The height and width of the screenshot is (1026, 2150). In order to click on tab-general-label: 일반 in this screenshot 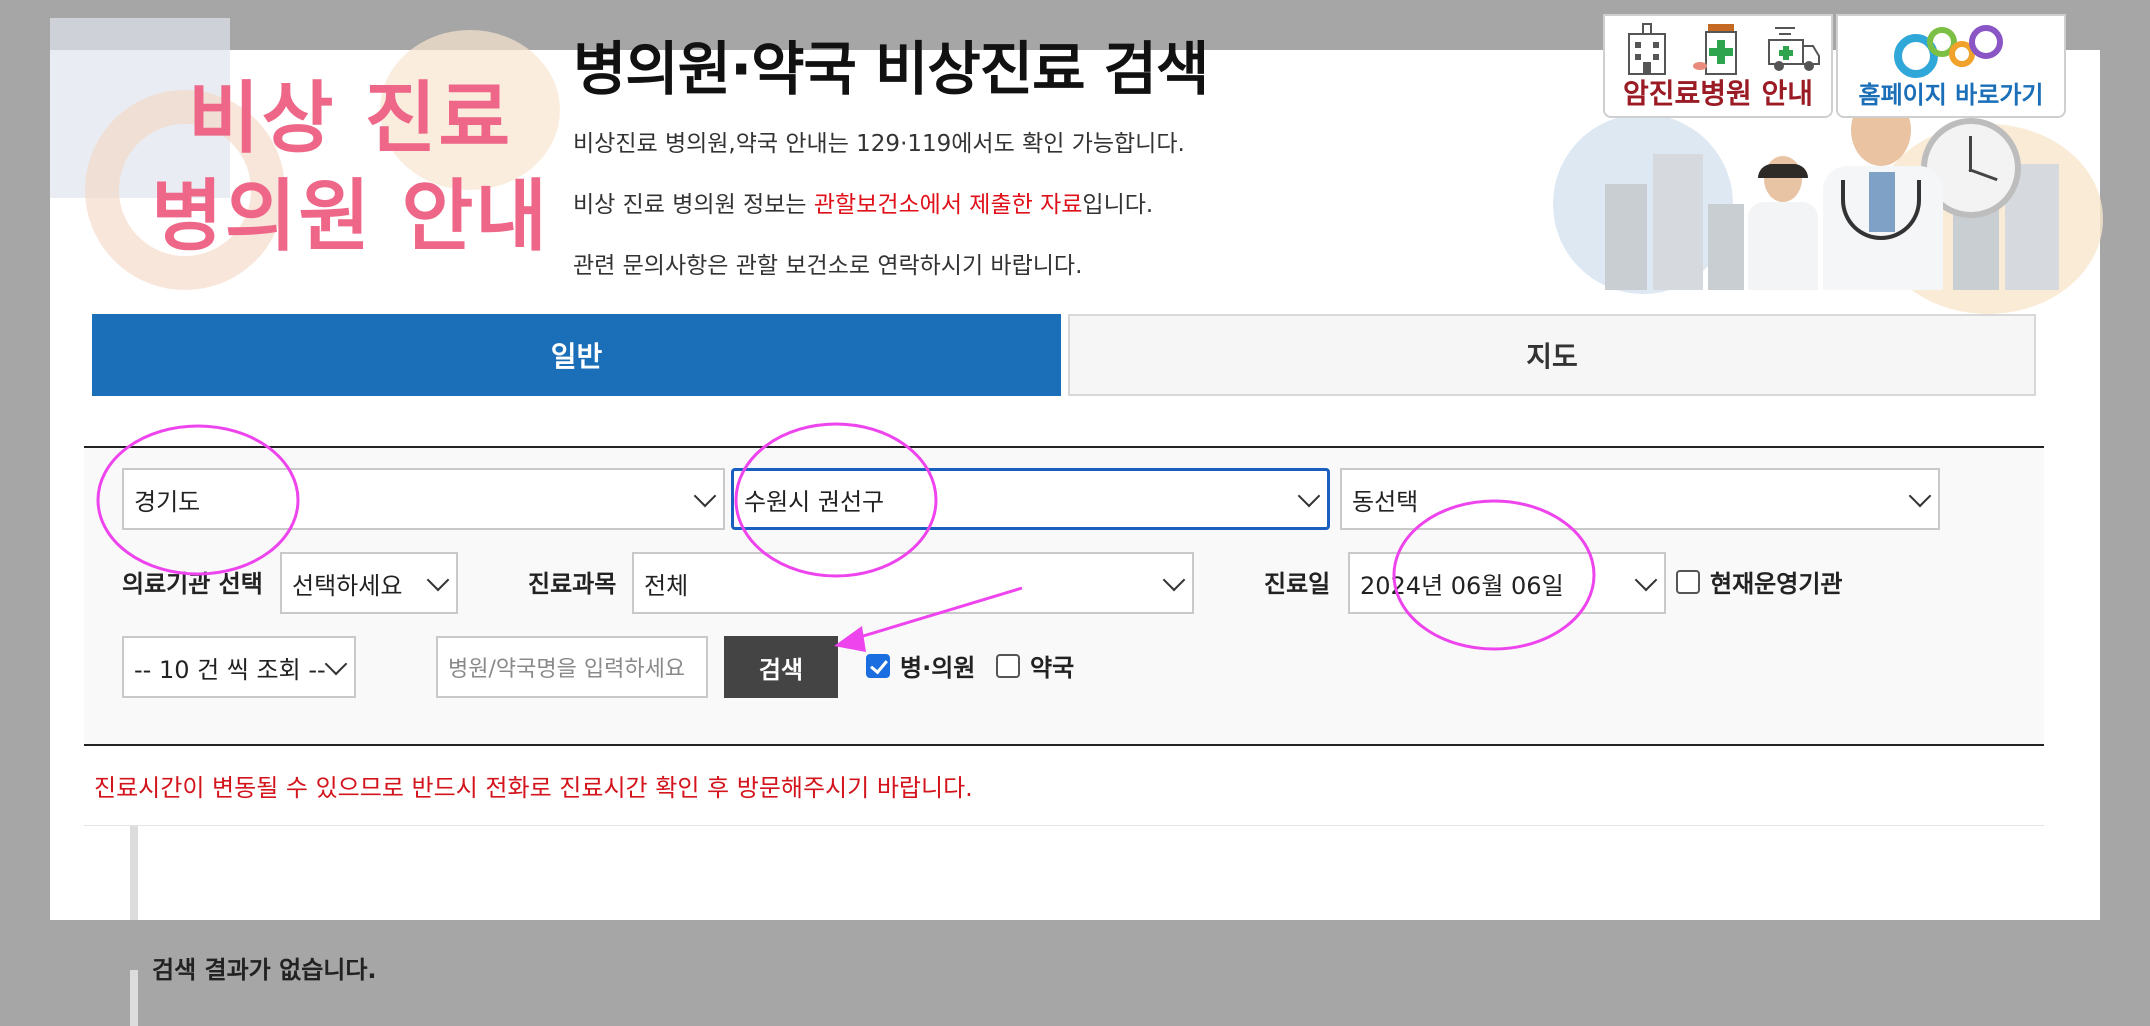, I will do `click(576, 356)`.